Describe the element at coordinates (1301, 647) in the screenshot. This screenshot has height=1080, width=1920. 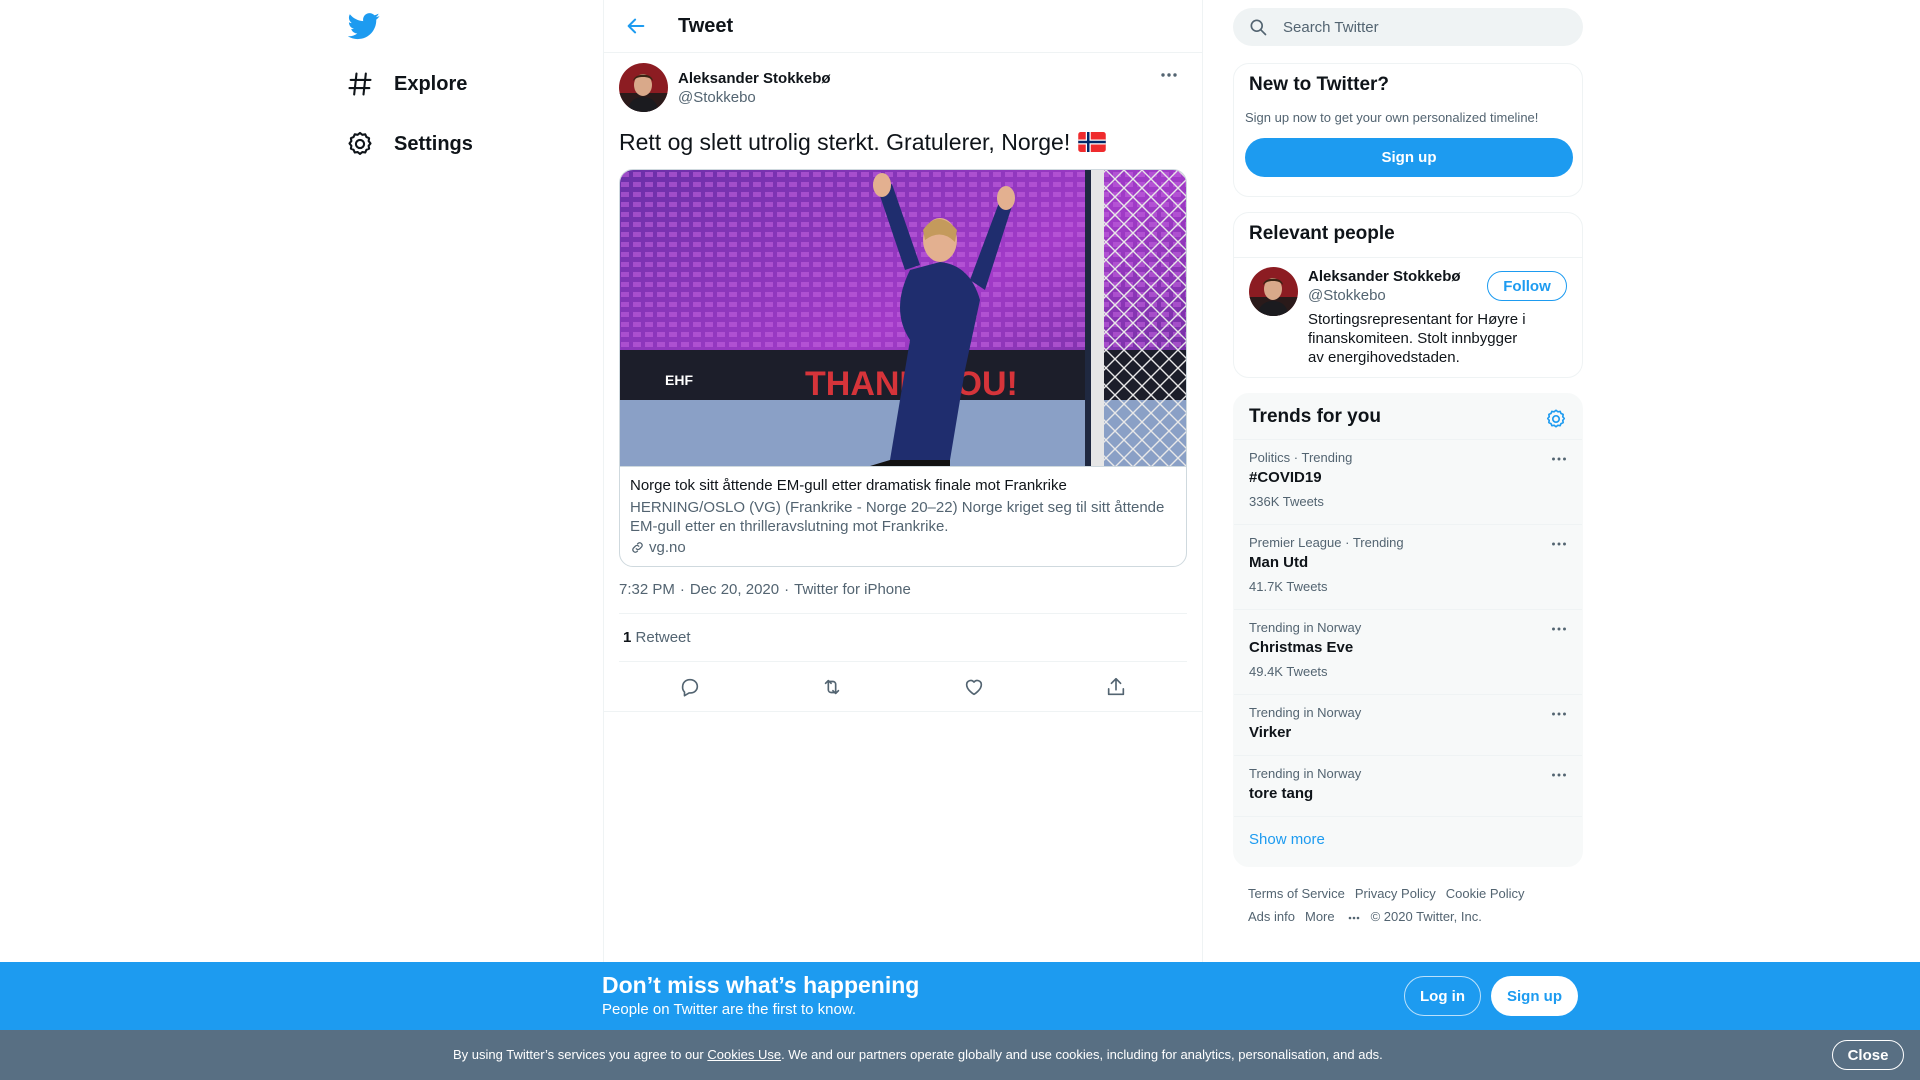
I see `trend-name: Christmas Eve` at that location.